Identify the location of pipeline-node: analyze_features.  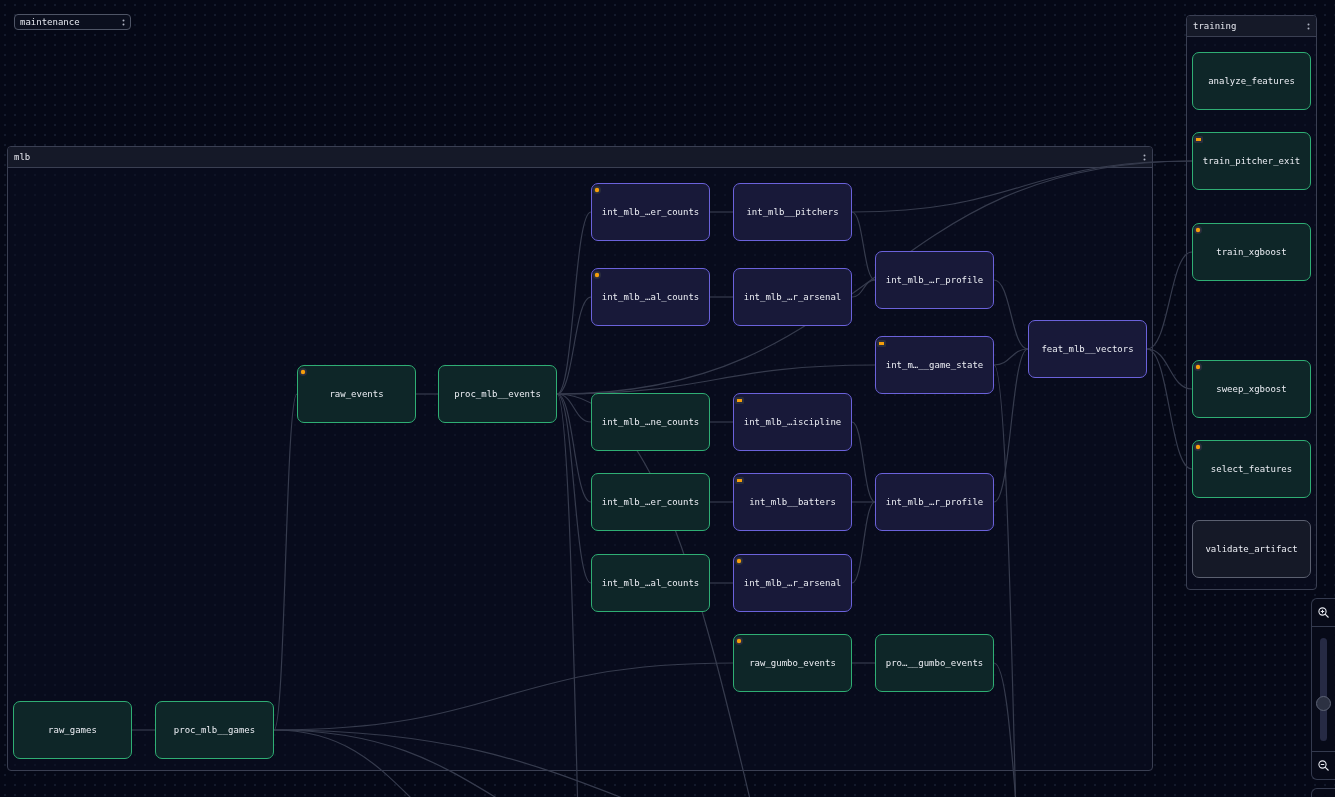
(1251, 81).